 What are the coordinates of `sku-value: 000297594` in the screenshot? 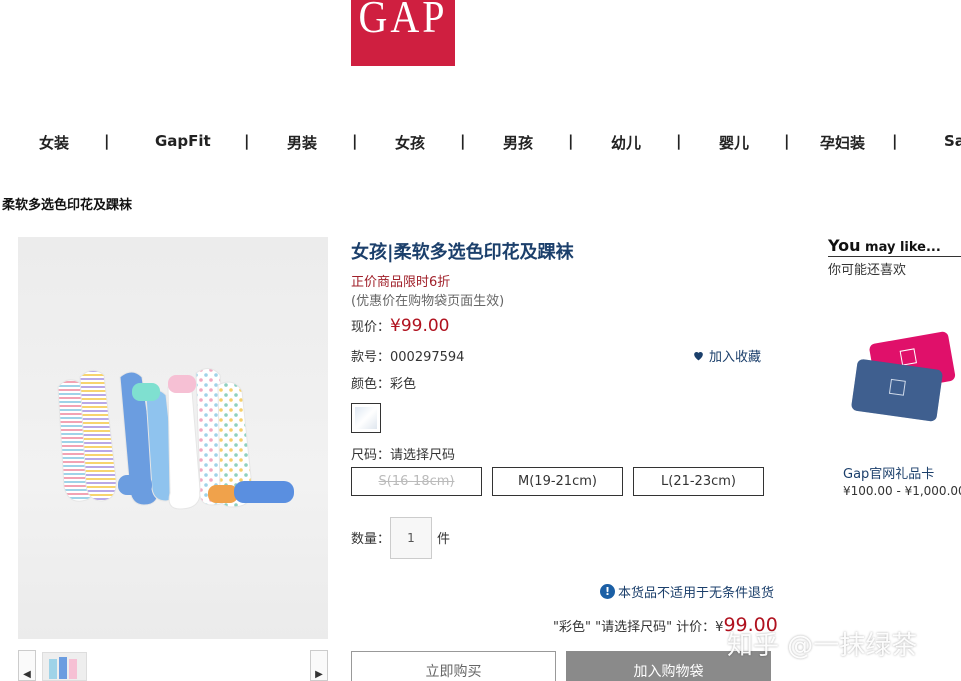 It's located at (427, 357).